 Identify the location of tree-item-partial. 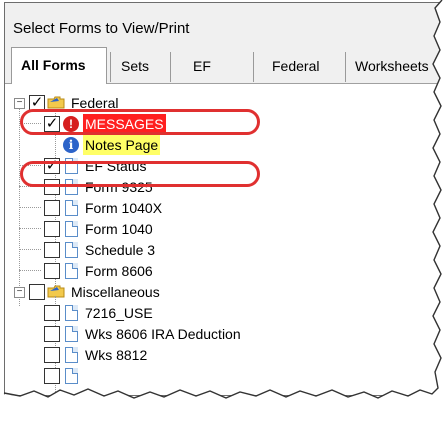
(185, 376).